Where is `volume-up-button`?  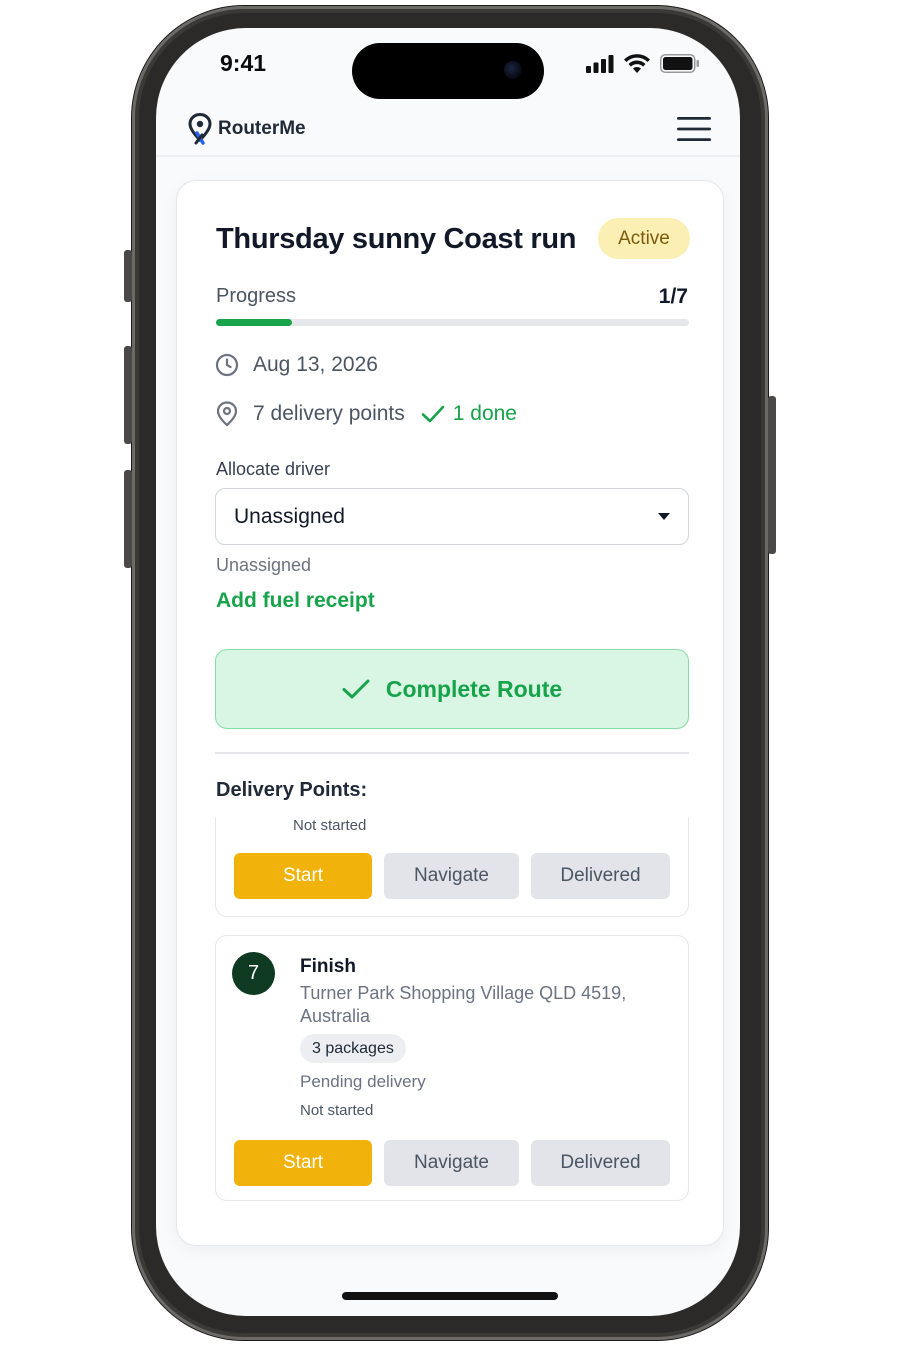
volume-up-button is located at coordinates (128, 395).